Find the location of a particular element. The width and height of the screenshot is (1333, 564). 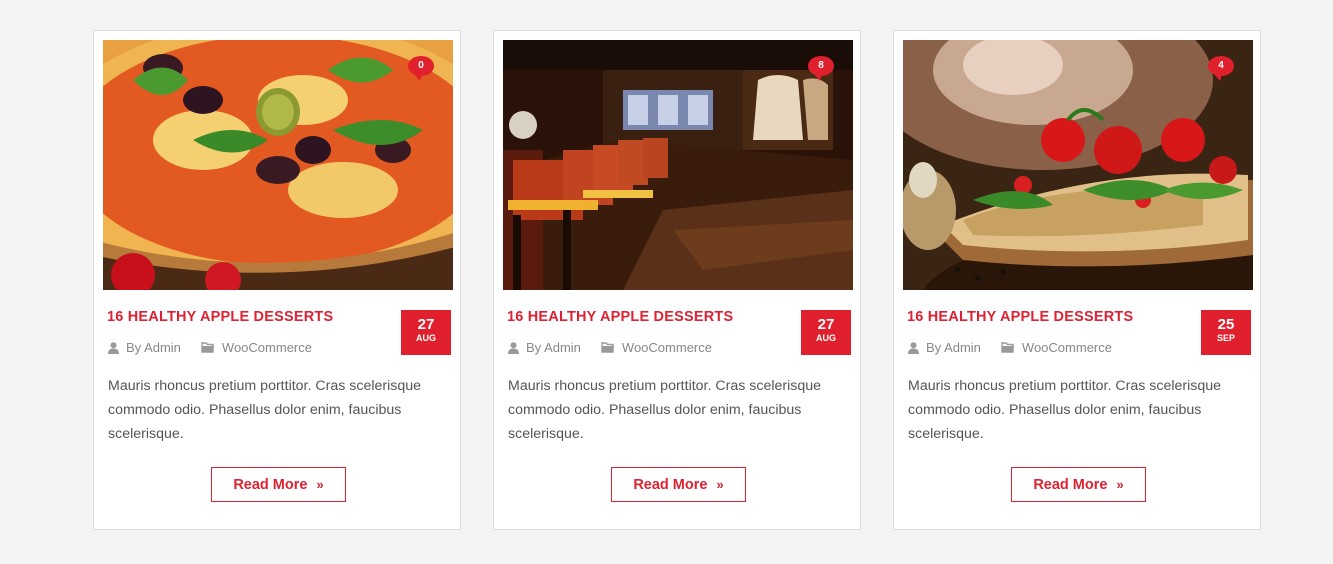

post-thumbnail: 8 is located at coordinates (678, 165).